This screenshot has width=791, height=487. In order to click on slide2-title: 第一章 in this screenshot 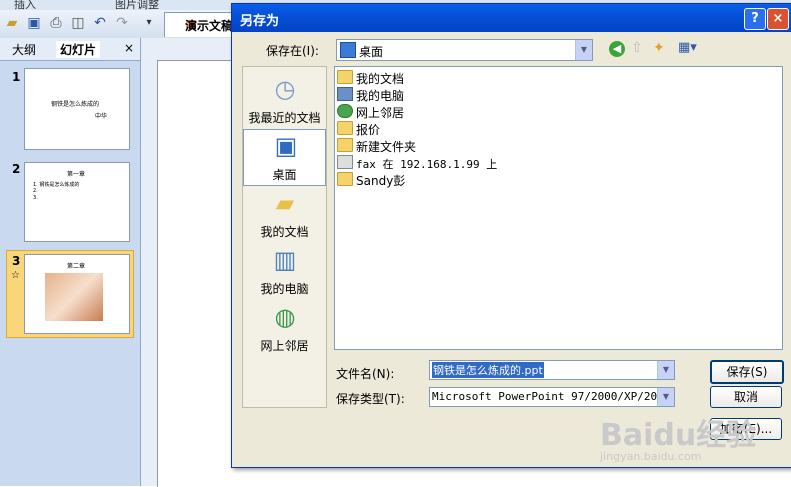, I will do `click(76, 174)`.